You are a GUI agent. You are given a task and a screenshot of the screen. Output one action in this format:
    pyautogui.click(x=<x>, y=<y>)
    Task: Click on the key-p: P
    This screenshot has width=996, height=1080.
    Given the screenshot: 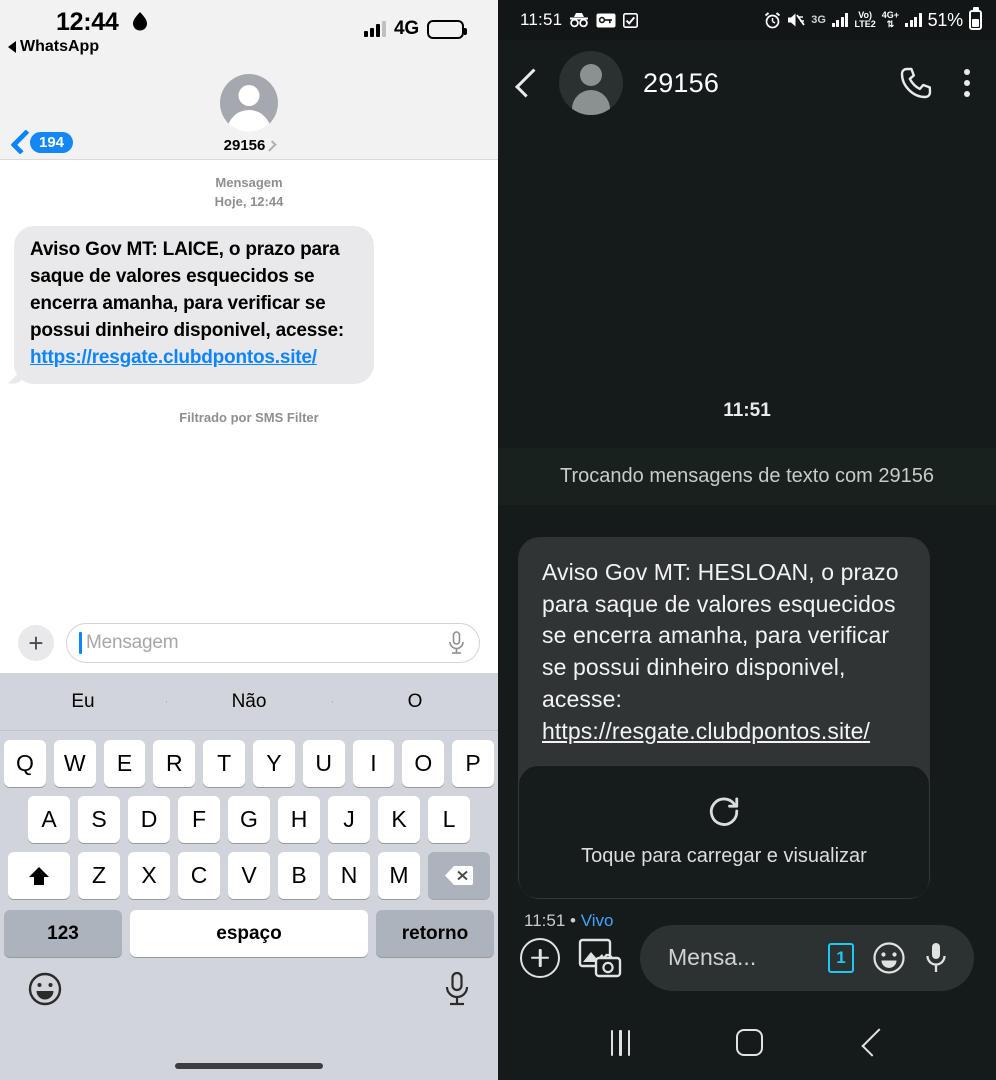 What is the action you would take?
    pyautogui.click(x=473, y=763)
    